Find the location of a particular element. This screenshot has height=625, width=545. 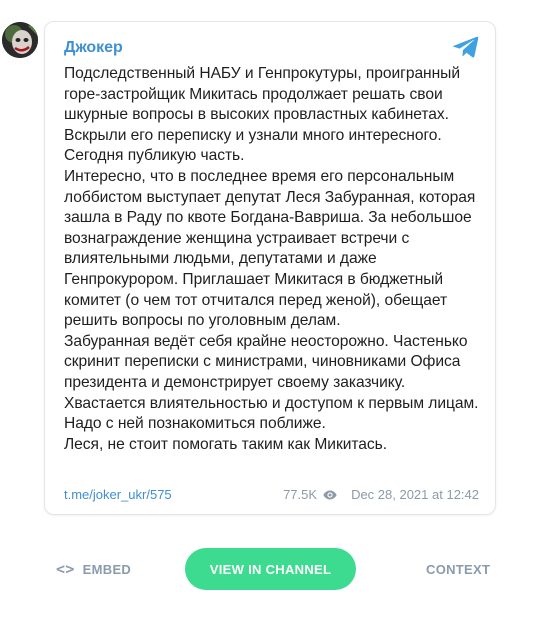

view-in-channel-button: VIEW IN CHANNEL is located at coordinates (270, 569).